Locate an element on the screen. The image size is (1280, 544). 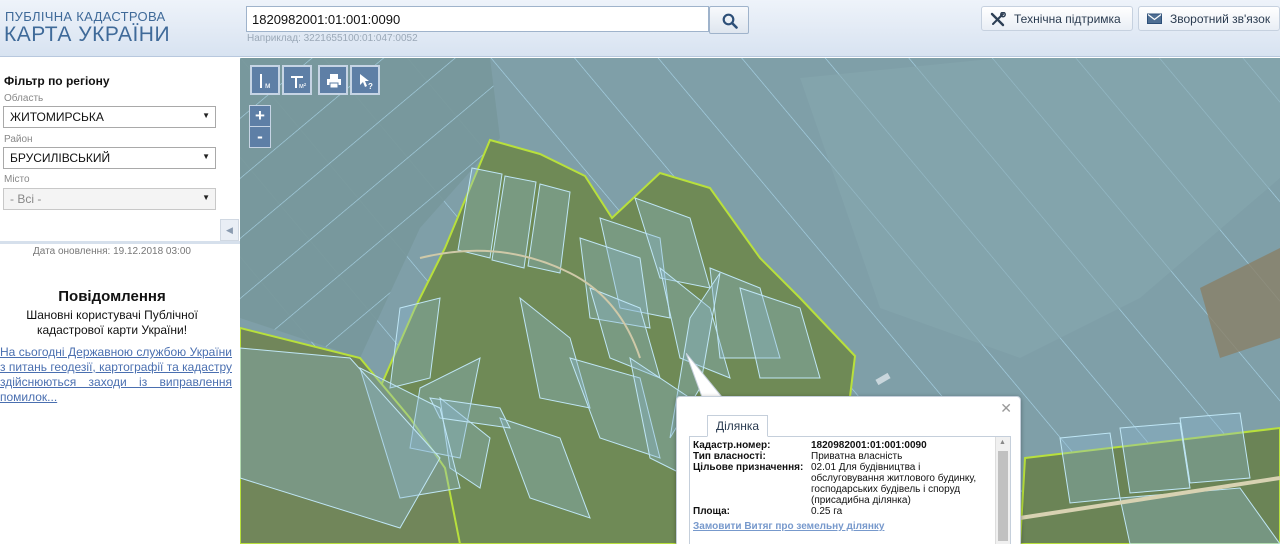
area-ruler-icon: м² is located at coordinates (299, 83).